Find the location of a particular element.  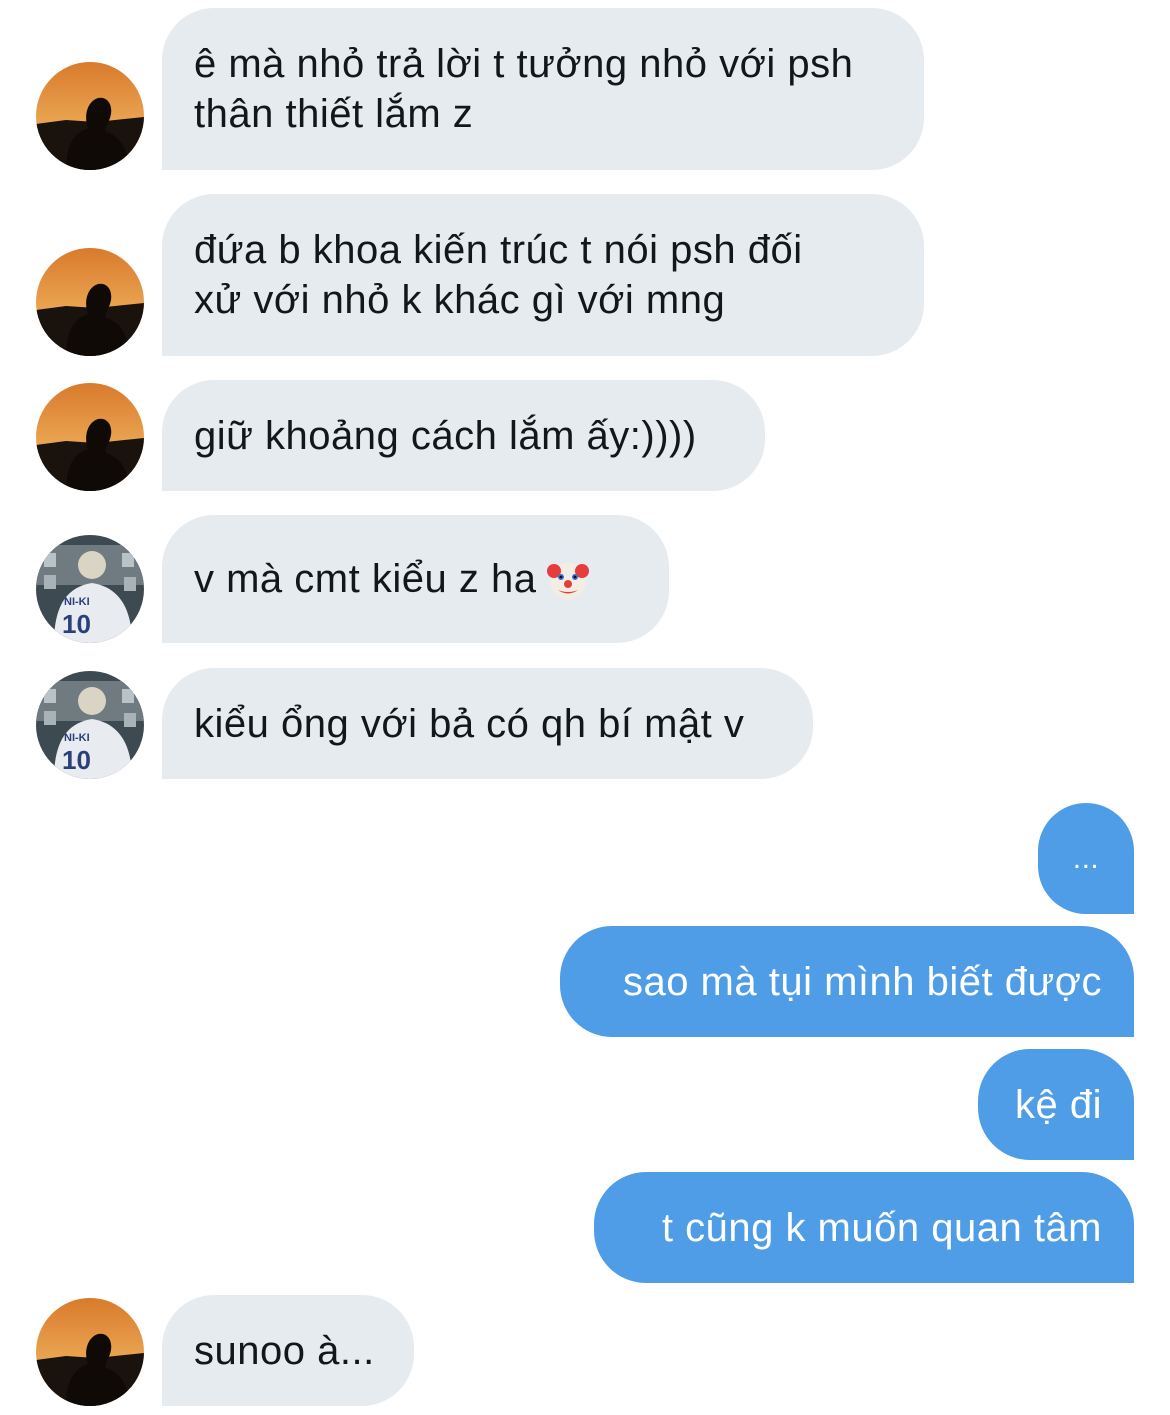

message-text: đứa b khoa kiến trúc t nói psh đối is located at coordinates (498, 250).